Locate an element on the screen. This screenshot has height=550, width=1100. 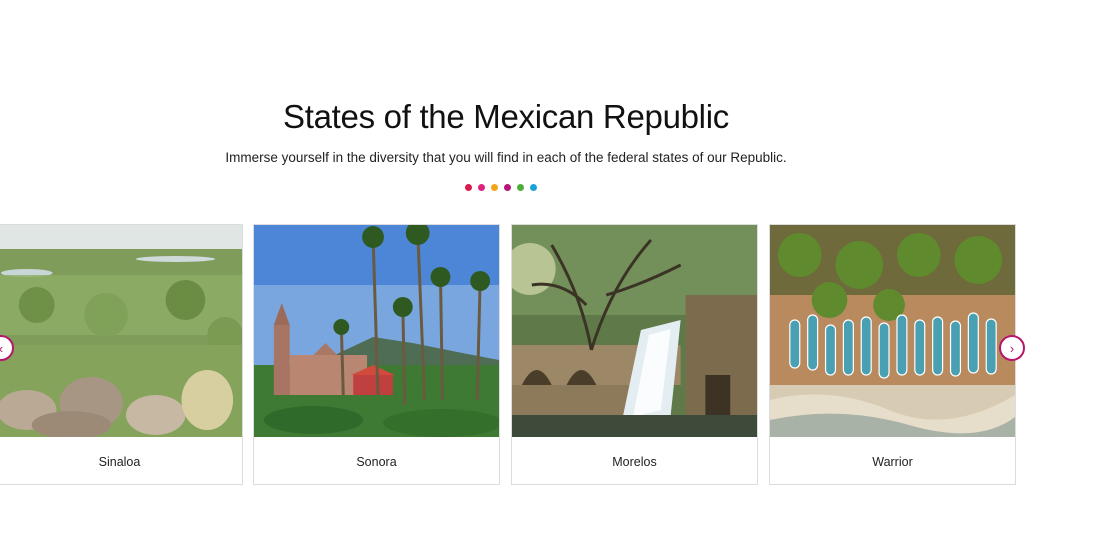
state-card-morelos: Morelos is located at coordinates (634, 354).